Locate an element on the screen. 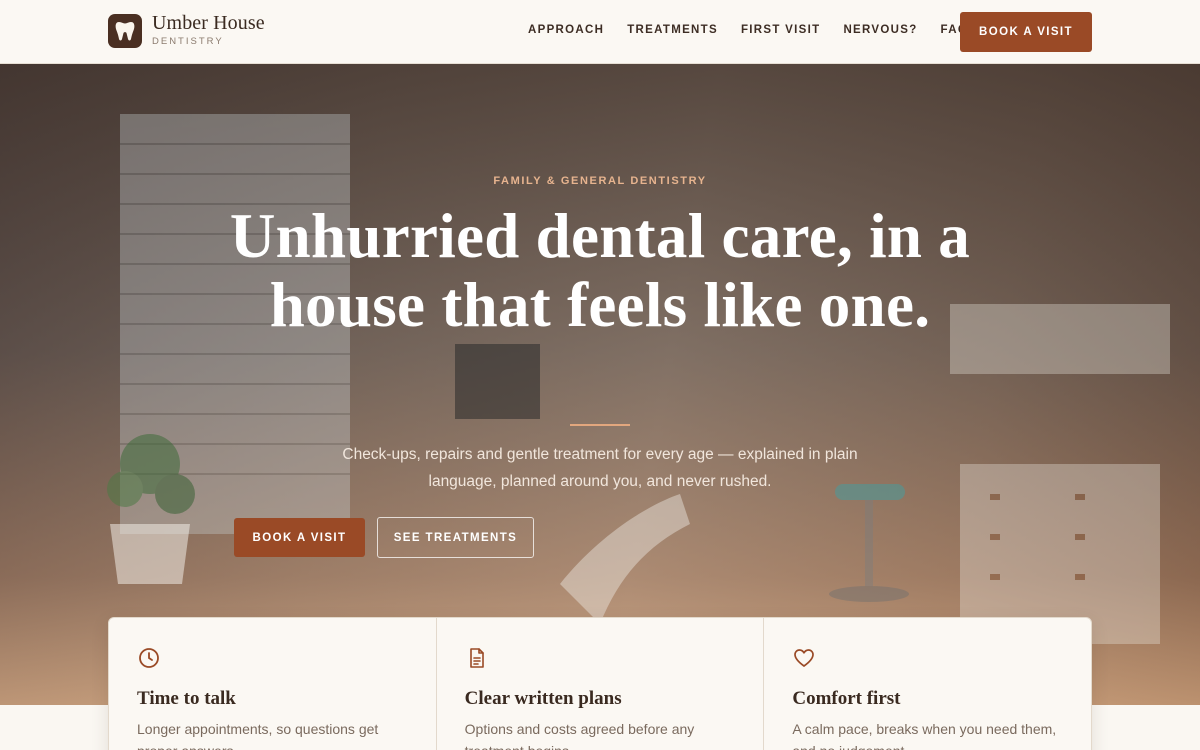 This screenshot has width=1200, height=750. document-icon is located at coordinates (476, 658).